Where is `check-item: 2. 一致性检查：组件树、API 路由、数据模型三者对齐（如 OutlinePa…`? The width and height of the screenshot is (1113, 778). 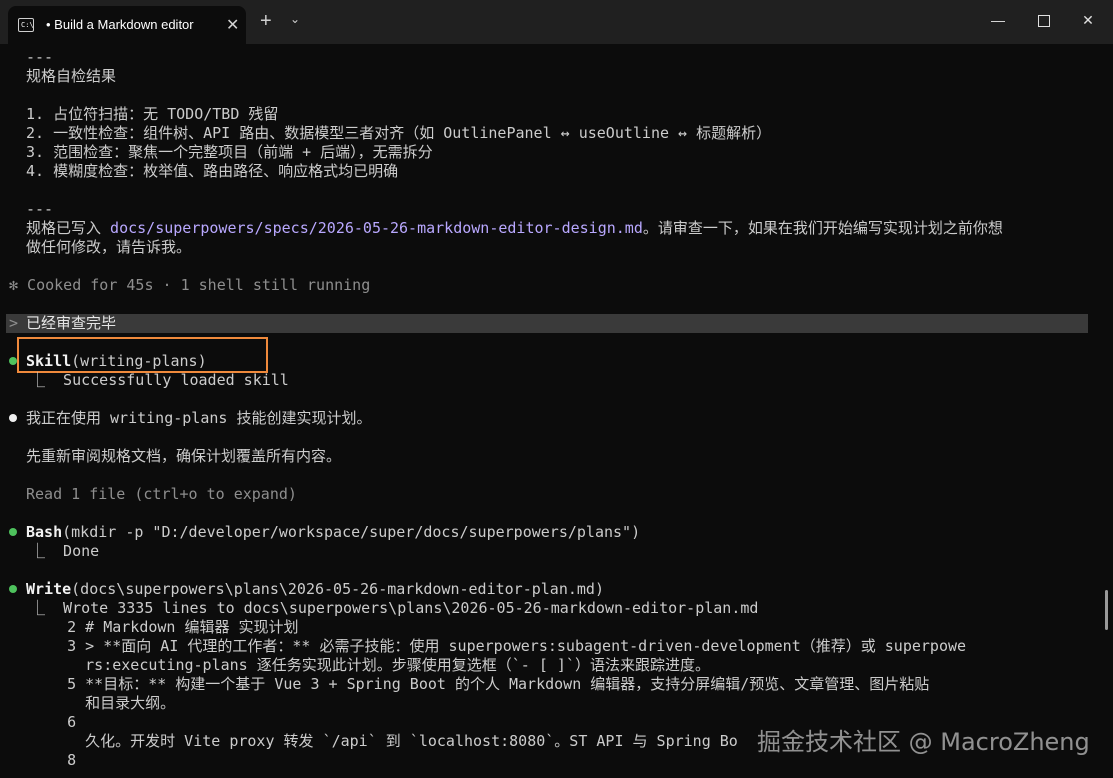 check-item: 2. 一致性检查：组件树、API 路由、数据模型三者对齐（如 OutlinePa… is located at coordinates (399, 133).